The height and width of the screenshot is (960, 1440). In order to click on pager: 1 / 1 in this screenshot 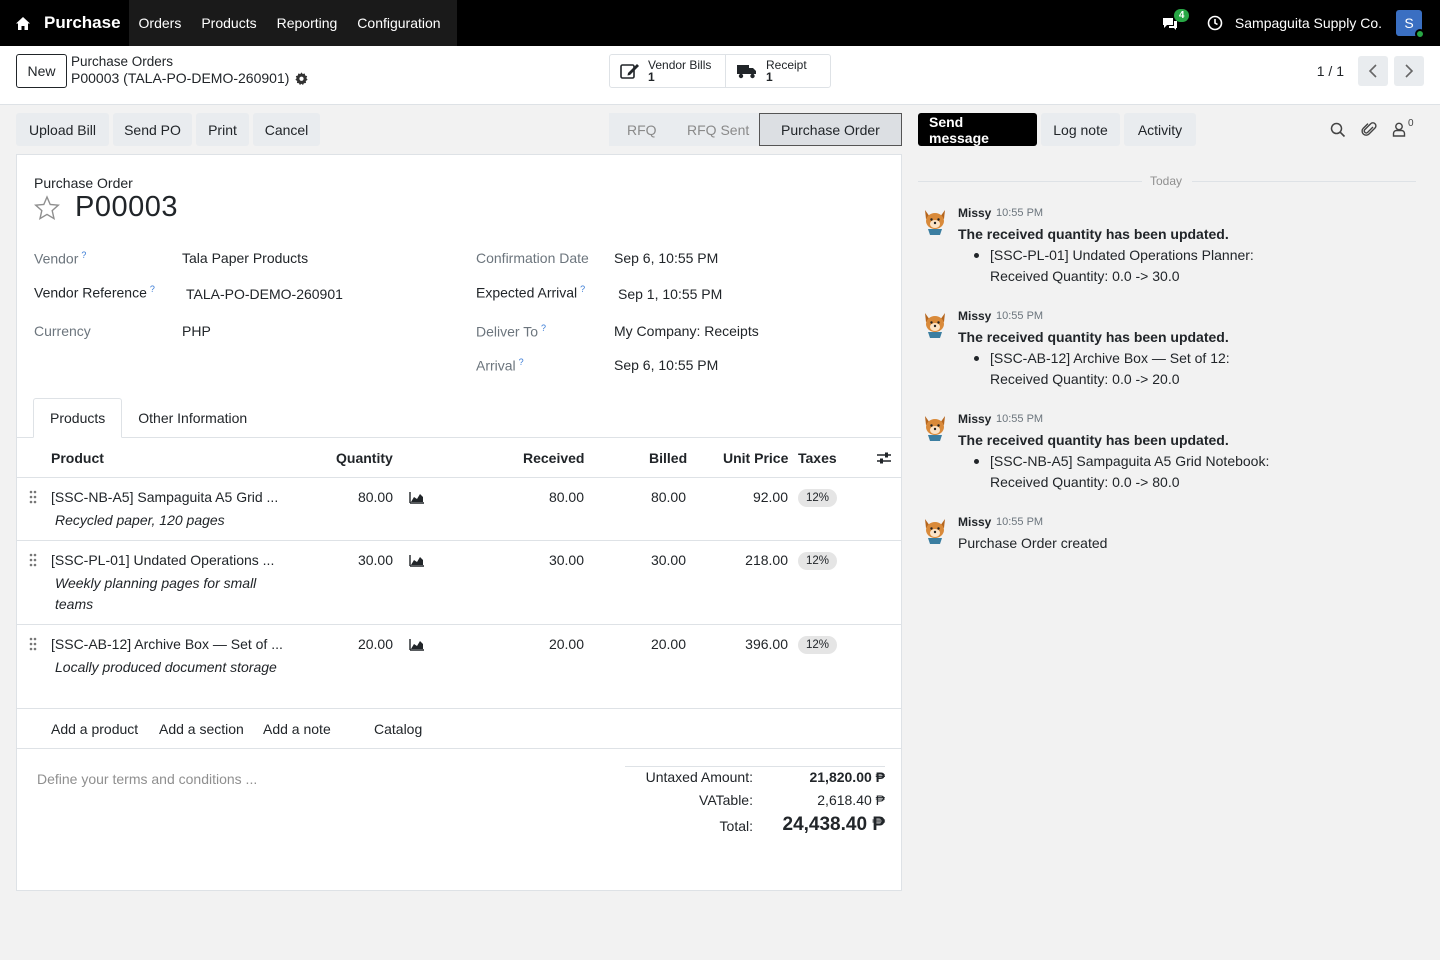, I will do `click(1370, 71)`.